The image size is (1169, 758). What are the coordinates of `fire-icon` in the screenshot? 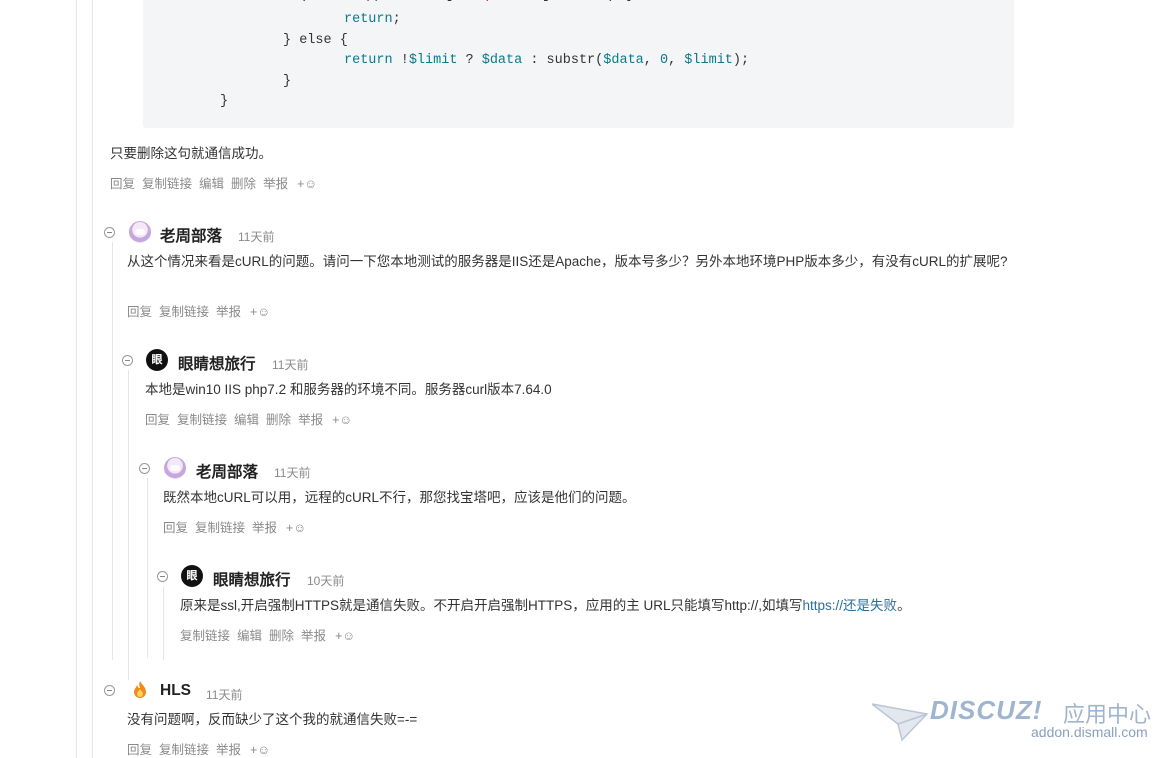 It's located at (140, 689).